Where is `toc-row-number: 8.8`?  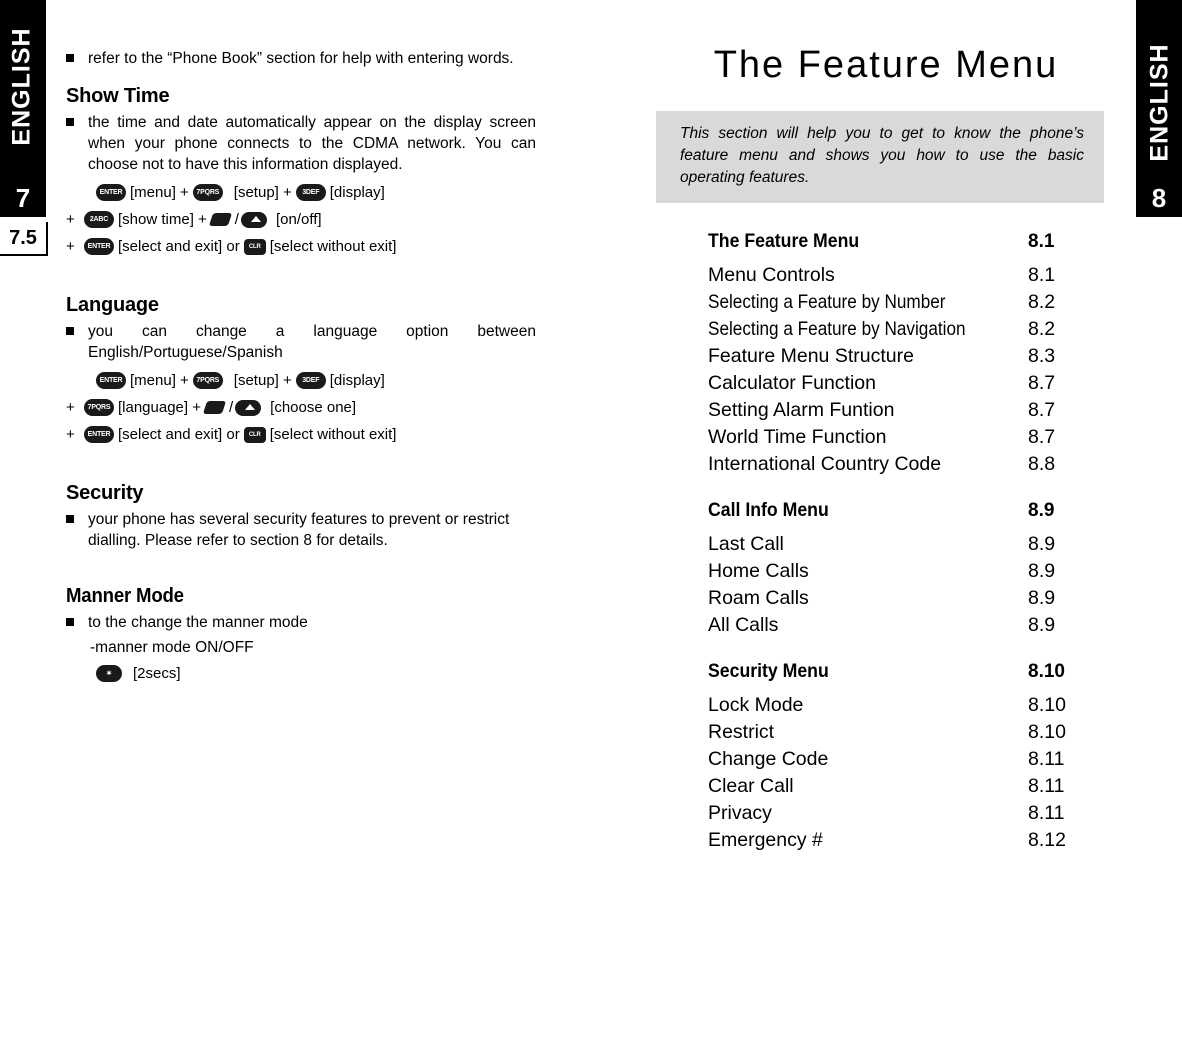 toc-row-number: 8.8 is located at coordinates (1042, 464).